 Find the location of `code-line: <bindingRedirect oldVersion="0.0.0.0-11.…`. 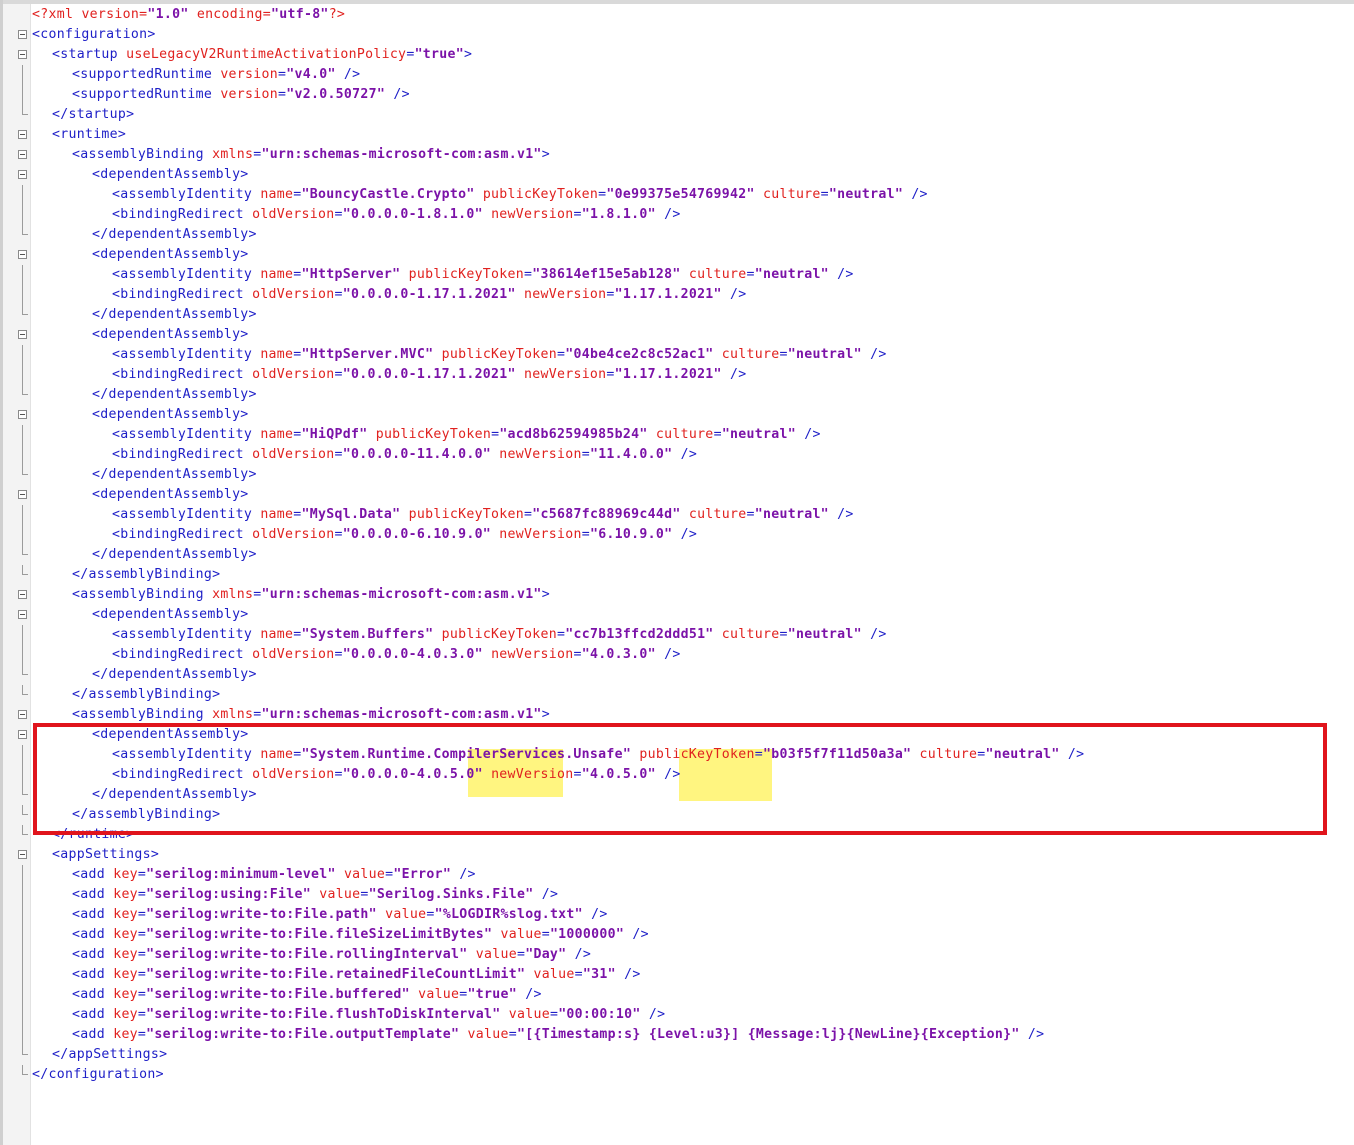

code-line: <bindingRedirect oldVersion="0.0.0.0-11.… is located at coordinates (677, 455).